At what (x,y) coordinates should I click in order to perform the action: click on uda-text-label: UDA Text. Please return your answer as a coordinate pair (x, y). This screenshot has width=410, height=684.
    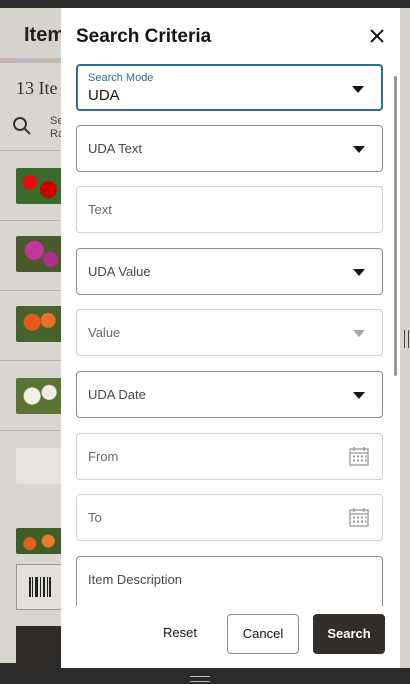
    Looking at the image, I should click on (115, 148).